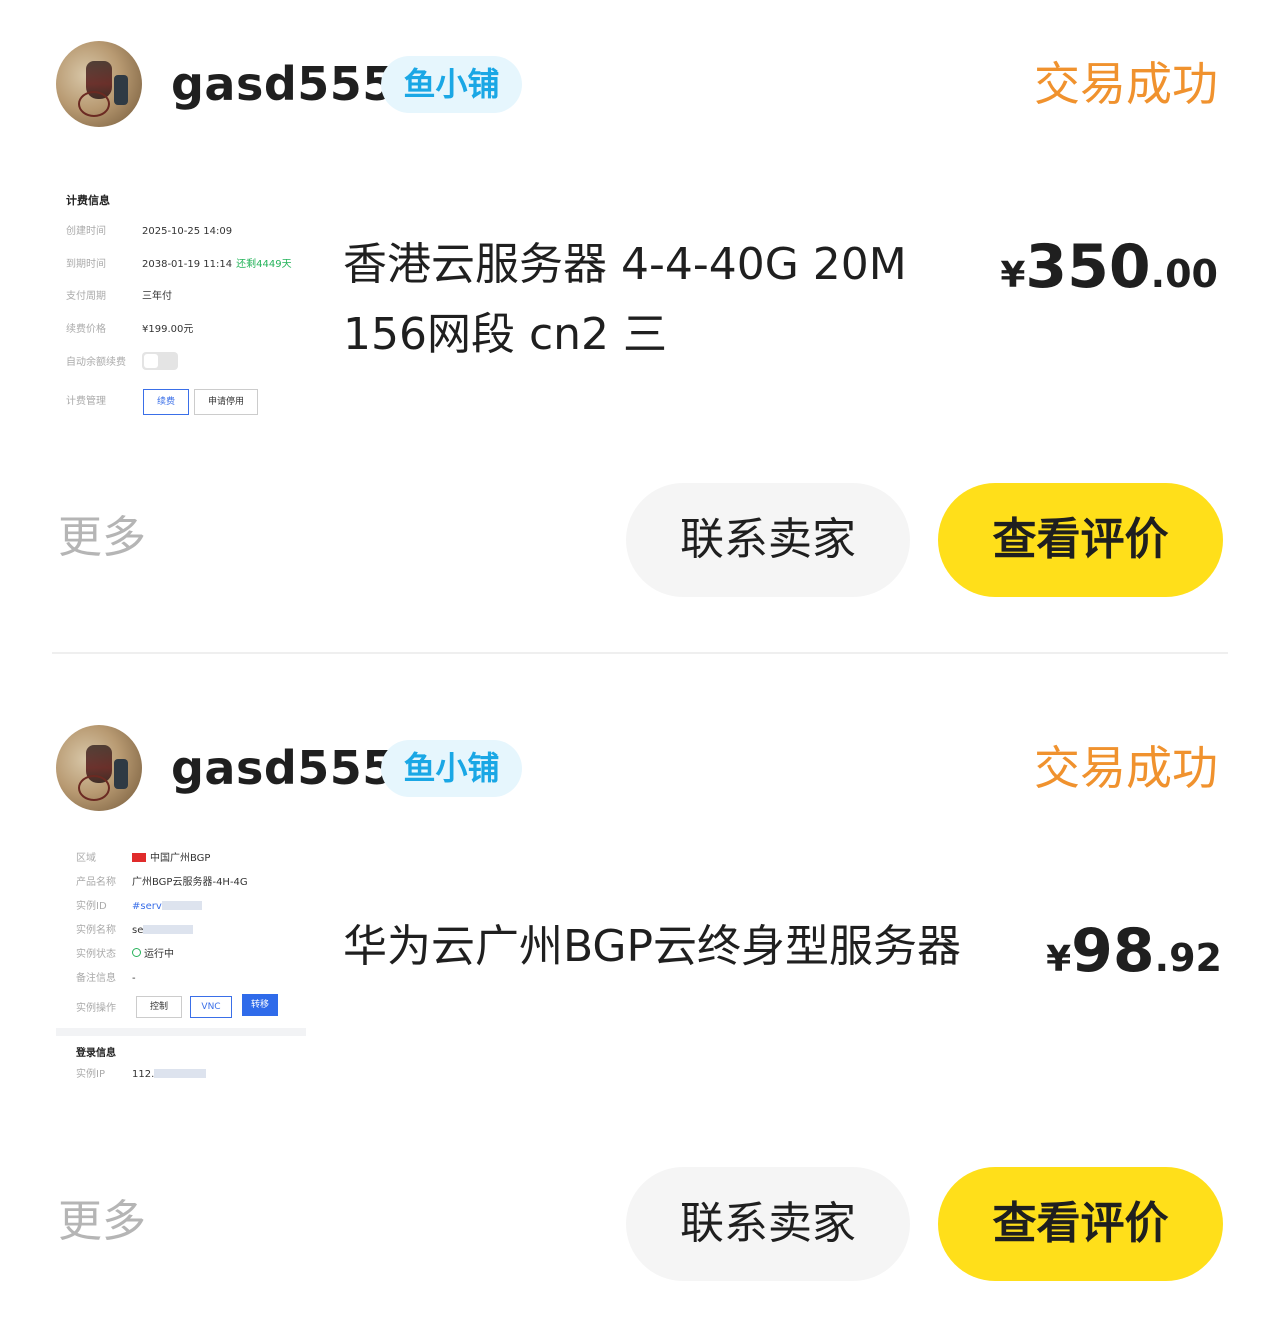  Describe the element at coordinates (86, 858) in the screenshot. I see `thumb-row-label: 区域` at that location.